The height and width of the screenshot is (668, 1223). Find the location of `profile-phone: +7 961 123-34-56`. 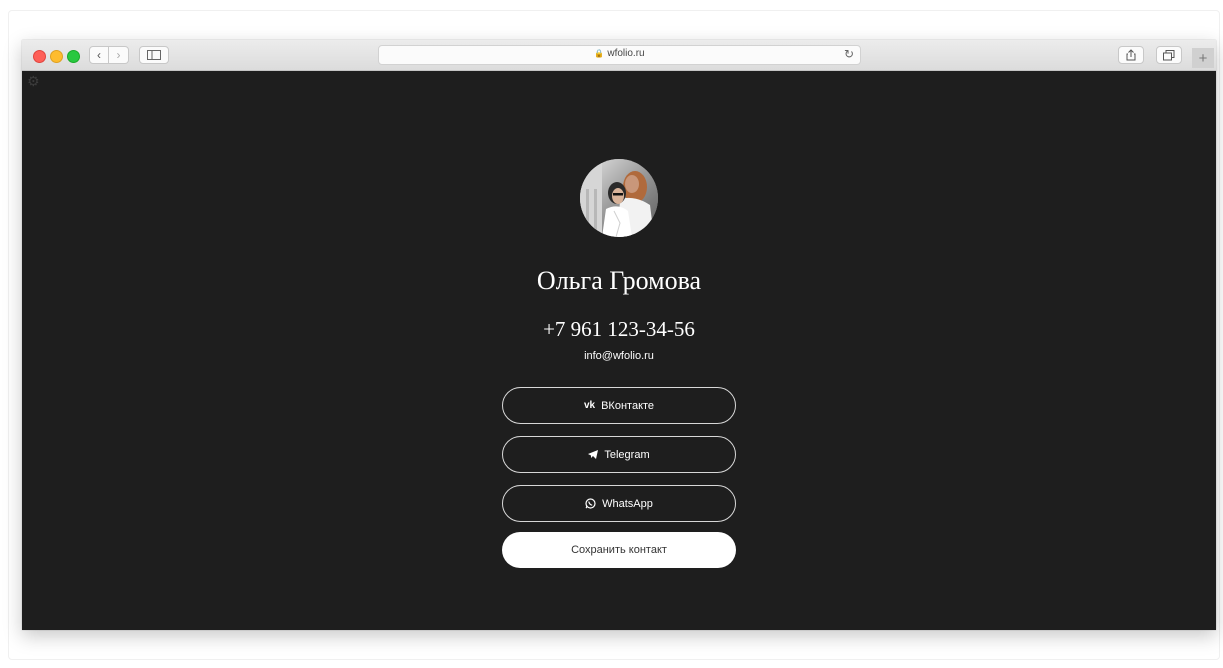

profile-phone: +7 961 123-34-56 is located at coordinates (619, 329).